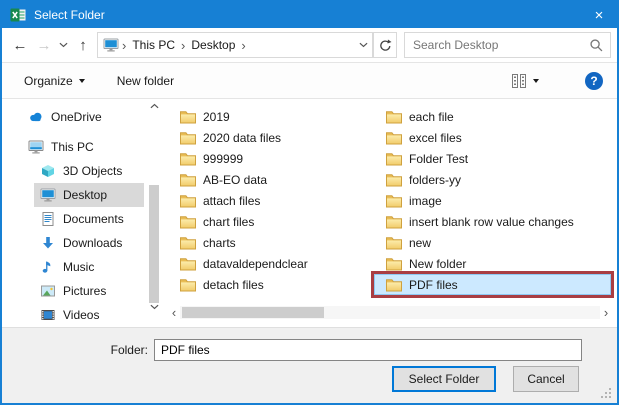 This screenshot has height=405, width=619. I want to click on folder-name: 2020 data files, so click(242, 137).